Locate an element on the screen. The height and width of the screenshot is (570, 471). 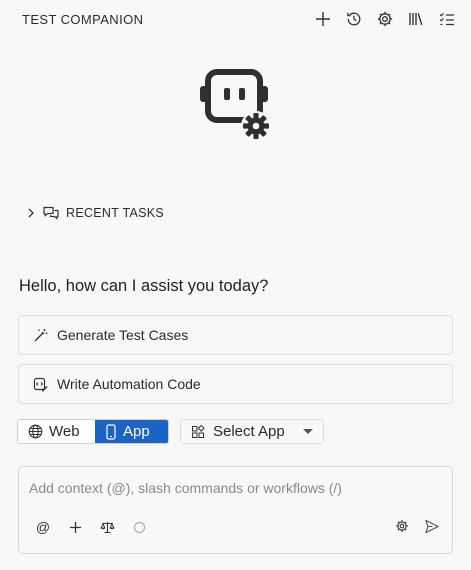
greeting-heading: Hello, how can I assist you today? is located at coordinates (144, 286).